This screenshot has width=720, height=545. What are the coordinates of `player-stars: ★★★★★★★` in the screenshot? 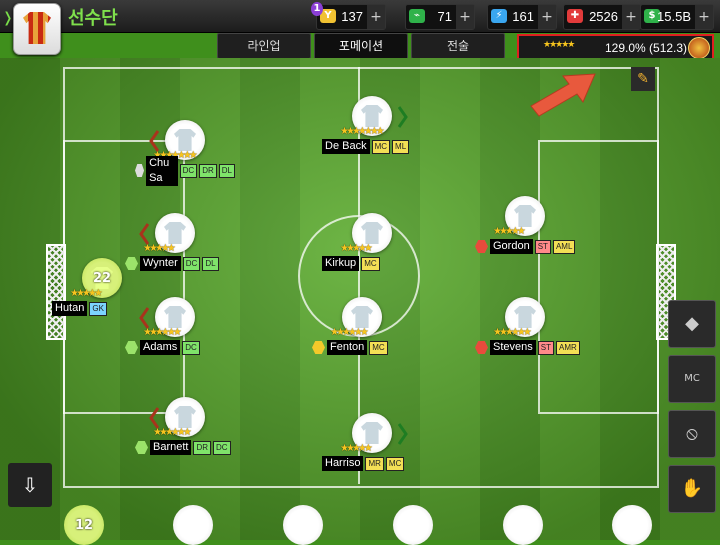 It's located at (362, 131).